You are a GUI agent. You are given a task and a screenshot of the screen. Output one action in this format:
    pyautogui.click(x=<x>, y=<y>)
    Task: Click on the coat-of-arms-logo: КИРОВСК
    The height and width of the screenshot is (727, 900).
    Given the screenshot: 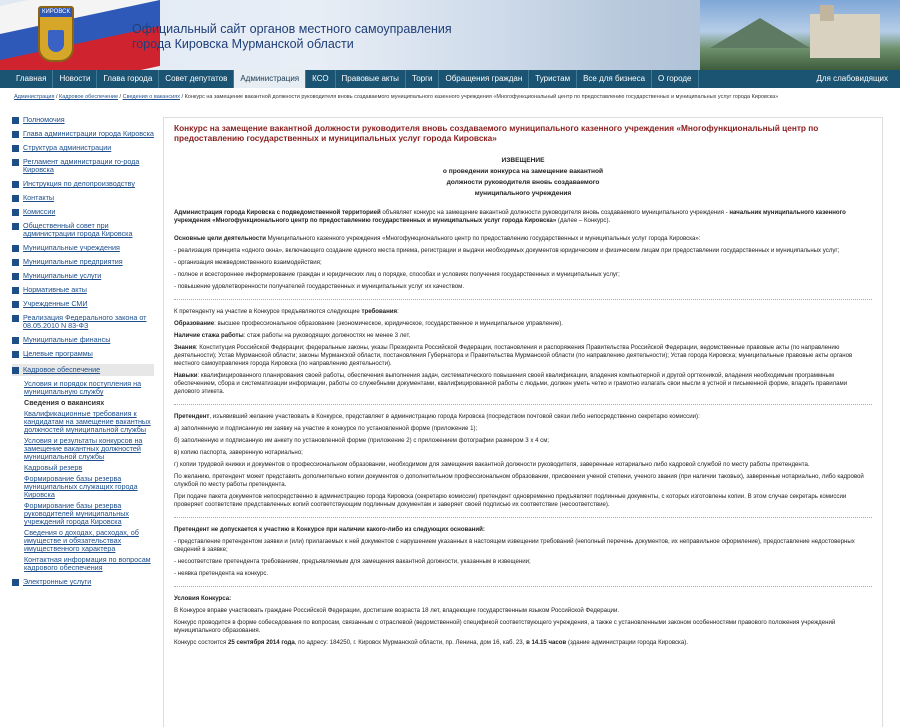 What is the action you would take?
    pyautogui.click(x=56, y=34)
    